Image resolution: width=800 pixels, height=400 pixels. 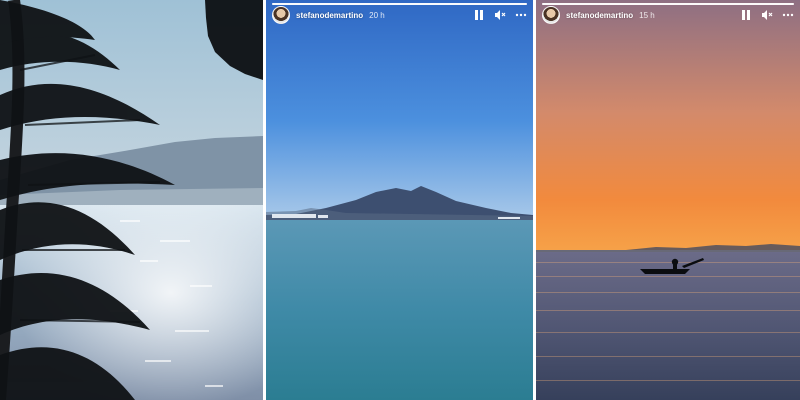 What do you see at coordinates (668, 15) in the screenshot?
I see `story-header: stefanodemartino 15 h` at bounding box center [668, 15].